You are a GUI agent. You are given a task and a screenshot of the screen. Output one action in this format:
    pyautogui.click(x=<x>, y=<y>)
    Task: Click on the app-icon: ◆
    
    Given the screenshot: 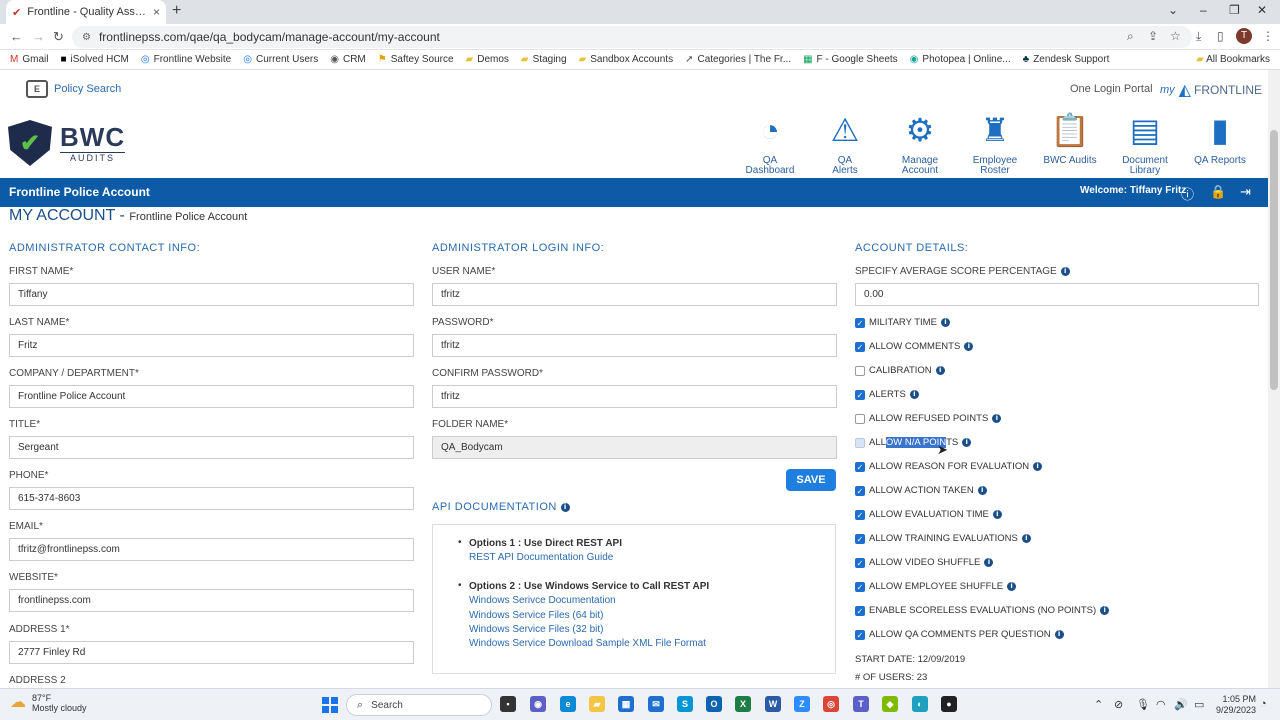 What is the action you would take?
    pyautogui.click(x=890, y=704)
    